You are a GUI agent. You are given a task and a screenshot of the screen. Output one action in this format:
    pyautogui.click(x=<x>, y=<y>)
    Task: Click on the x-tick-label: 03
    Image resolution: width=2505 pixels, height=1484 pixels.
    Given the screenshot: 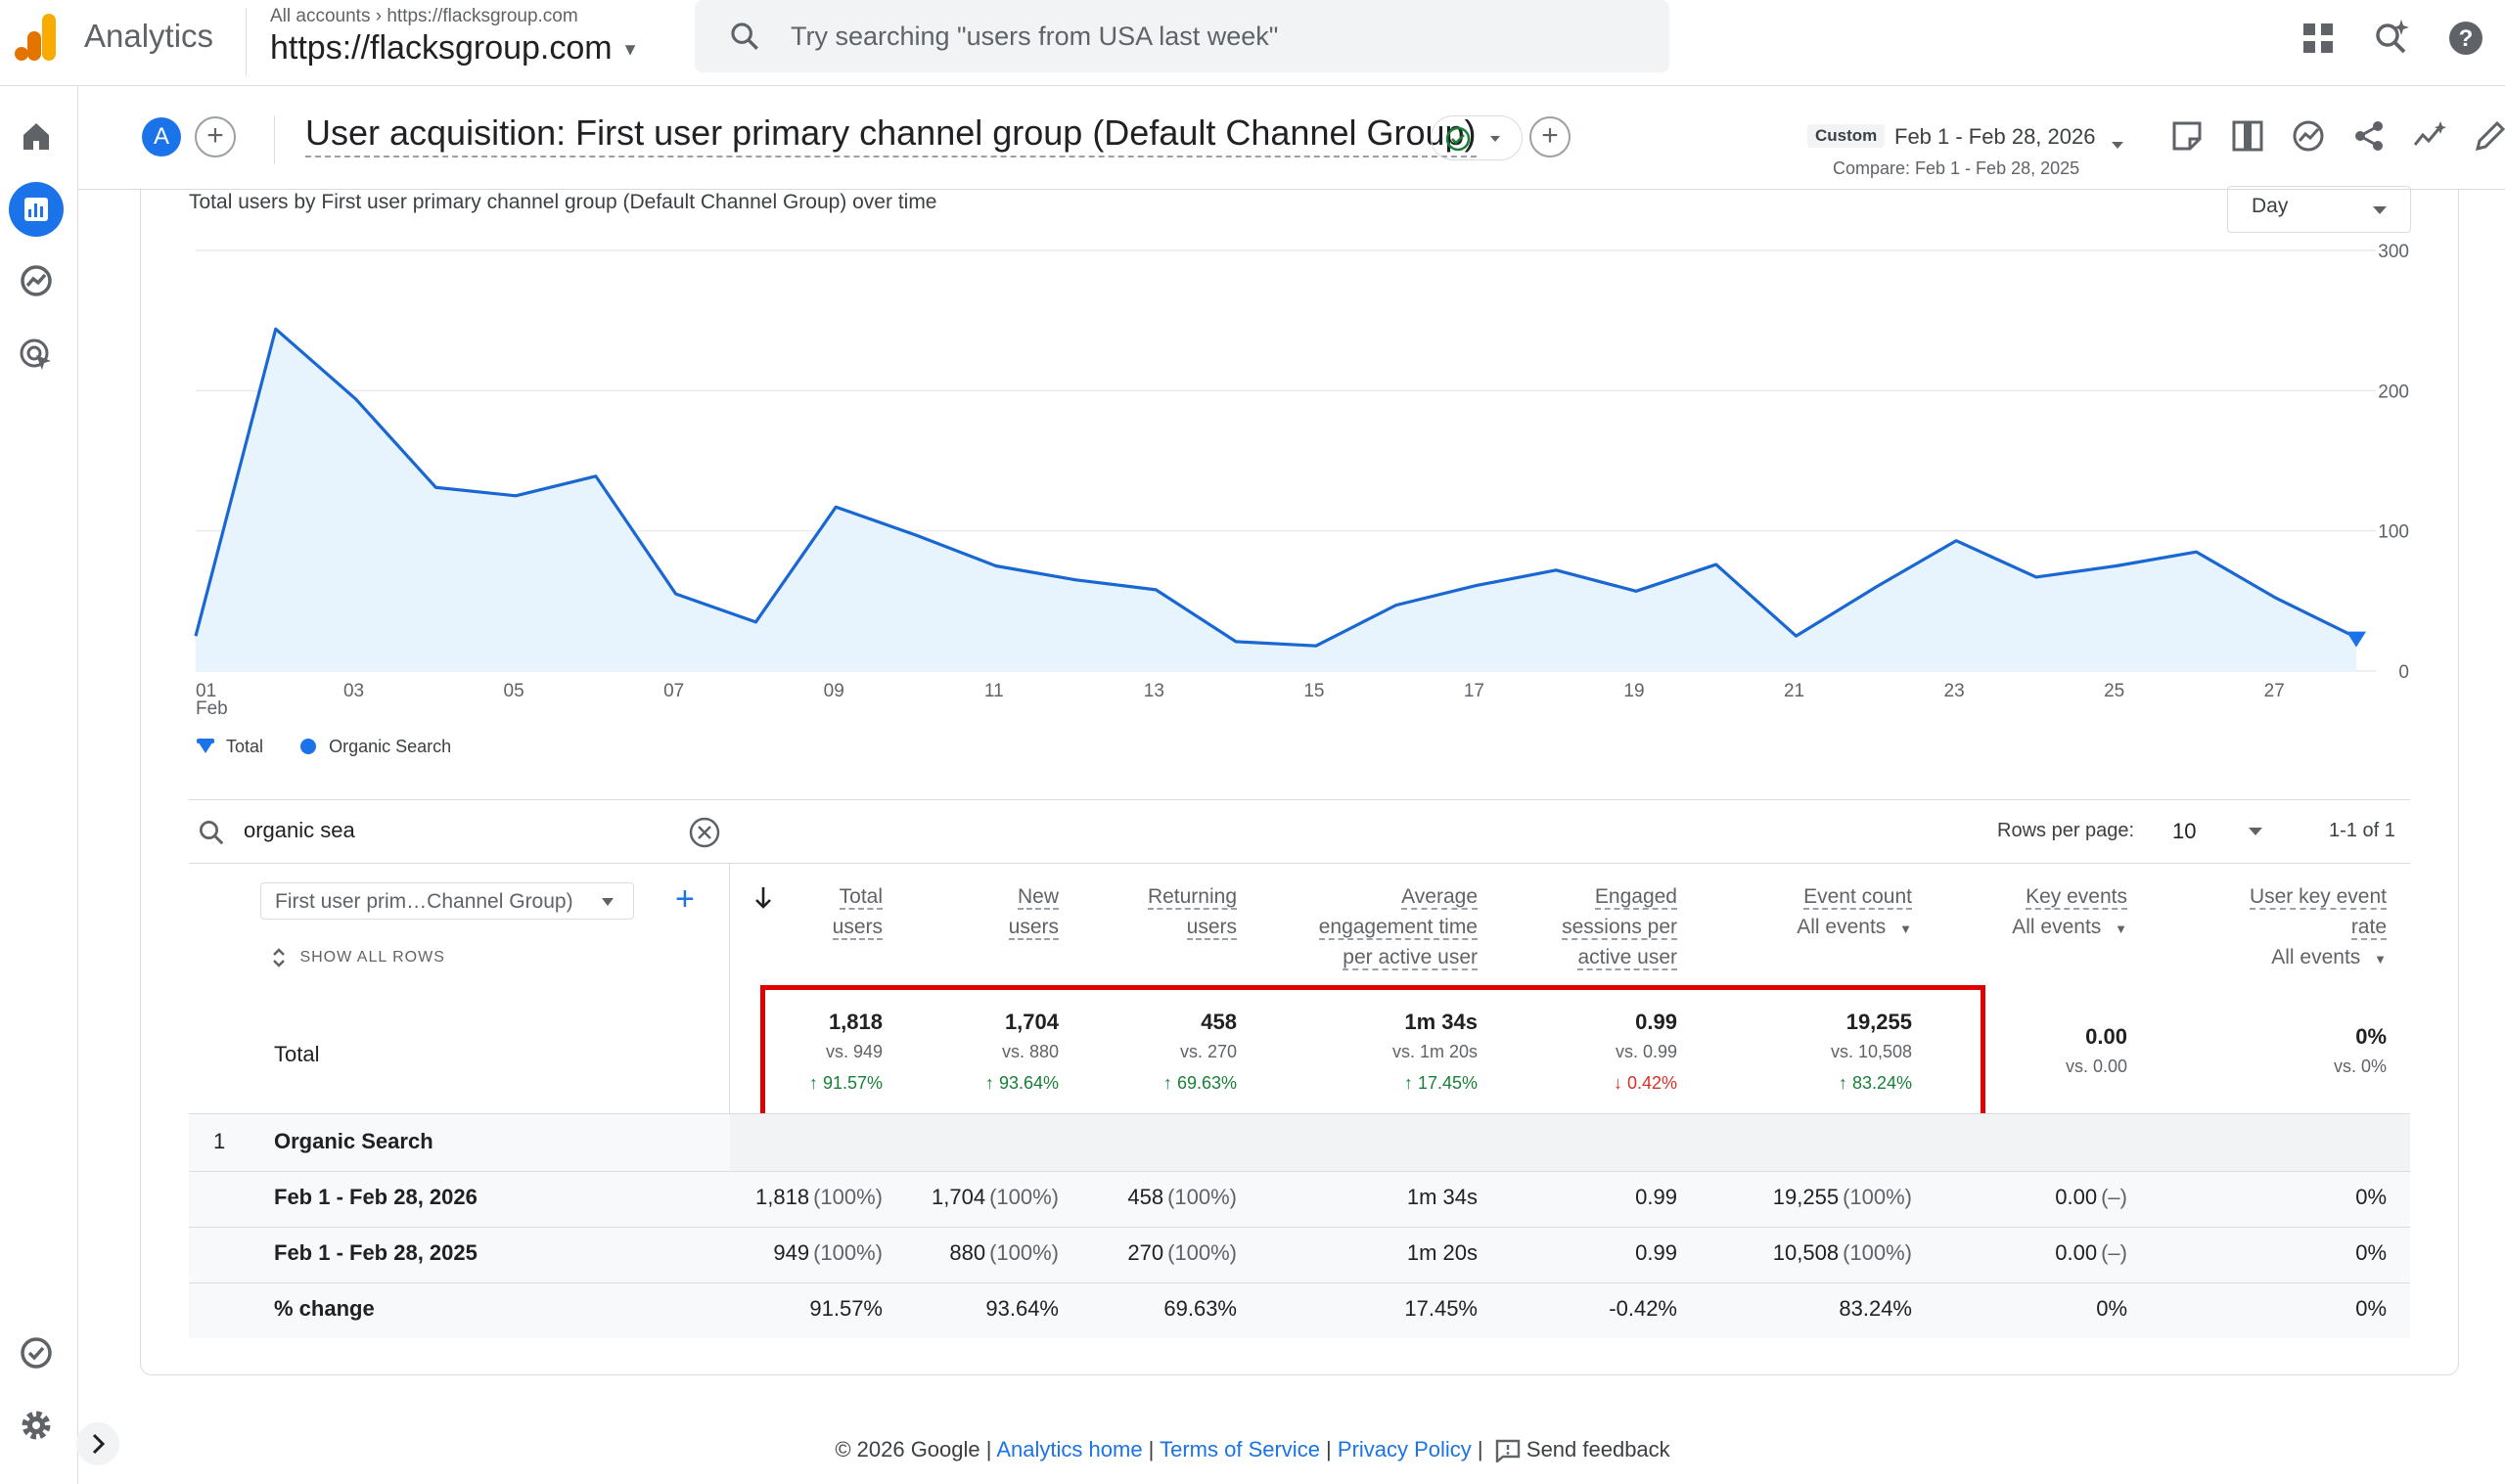 What is the action you would take?
    pyautogui.click(x=353, y=691)
    